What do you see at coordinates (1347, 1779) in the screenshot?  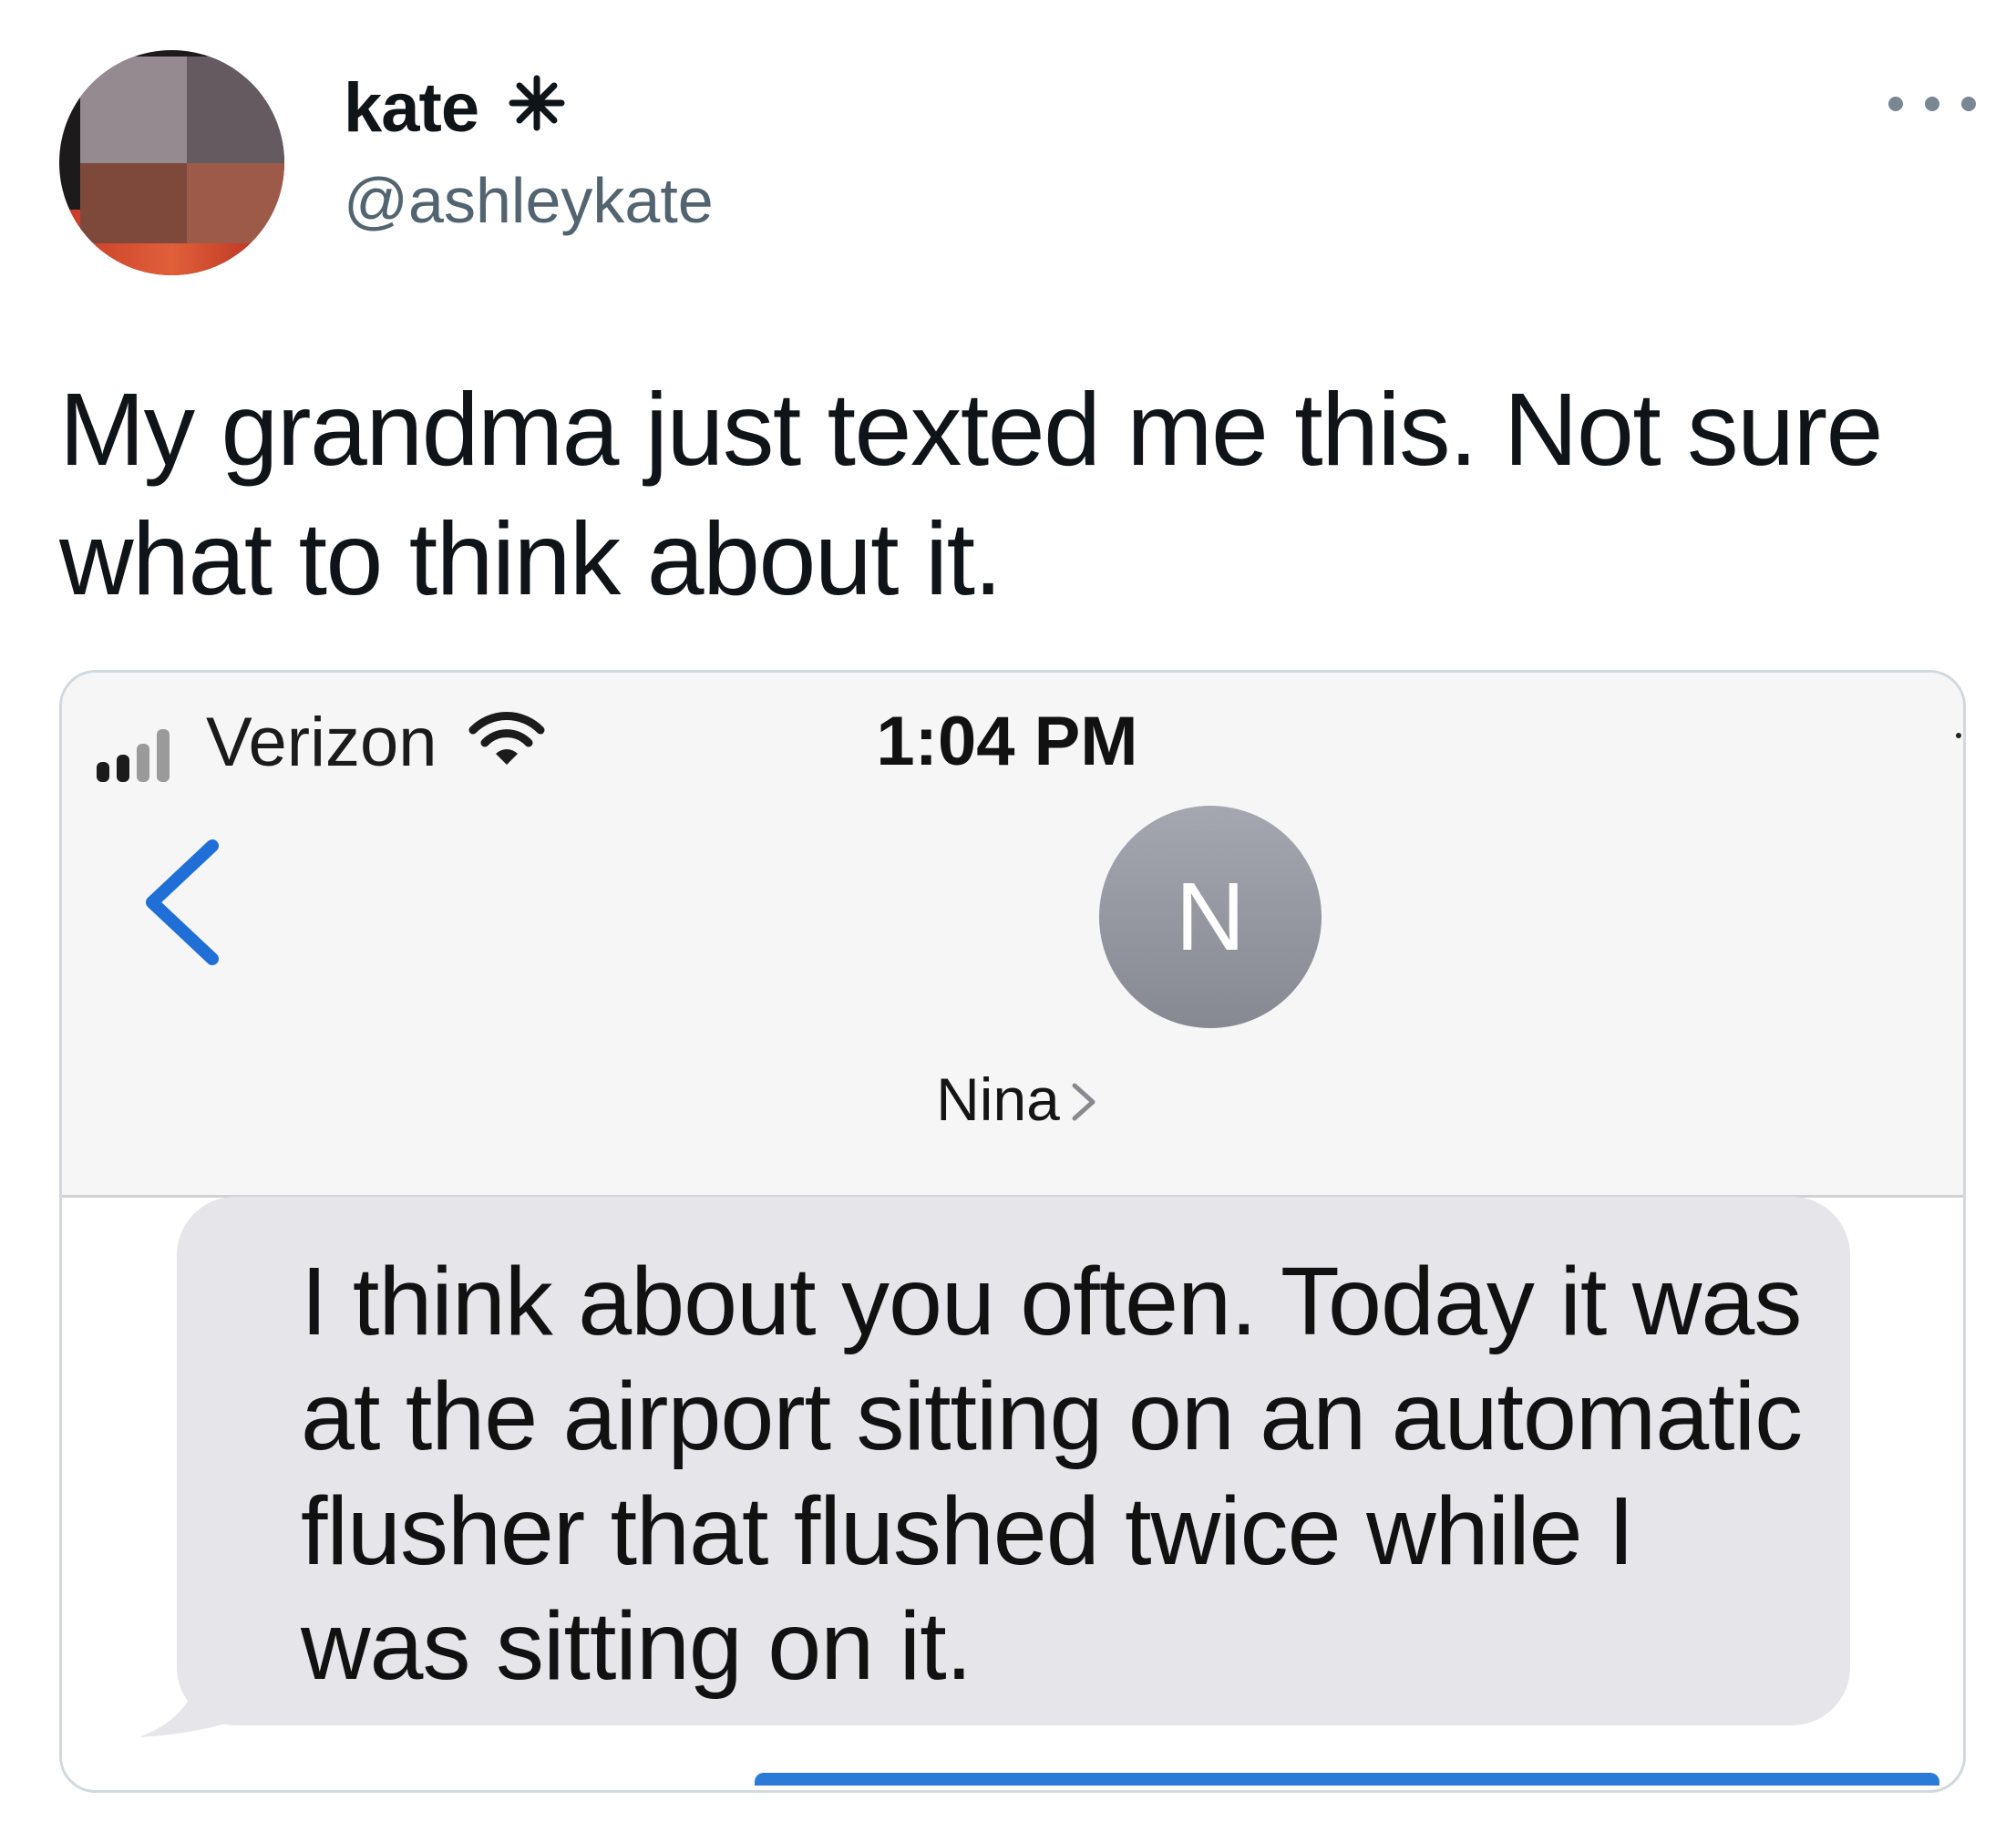 I see `sent-message-bubble-edge` at bounding box center [1347, 1779].